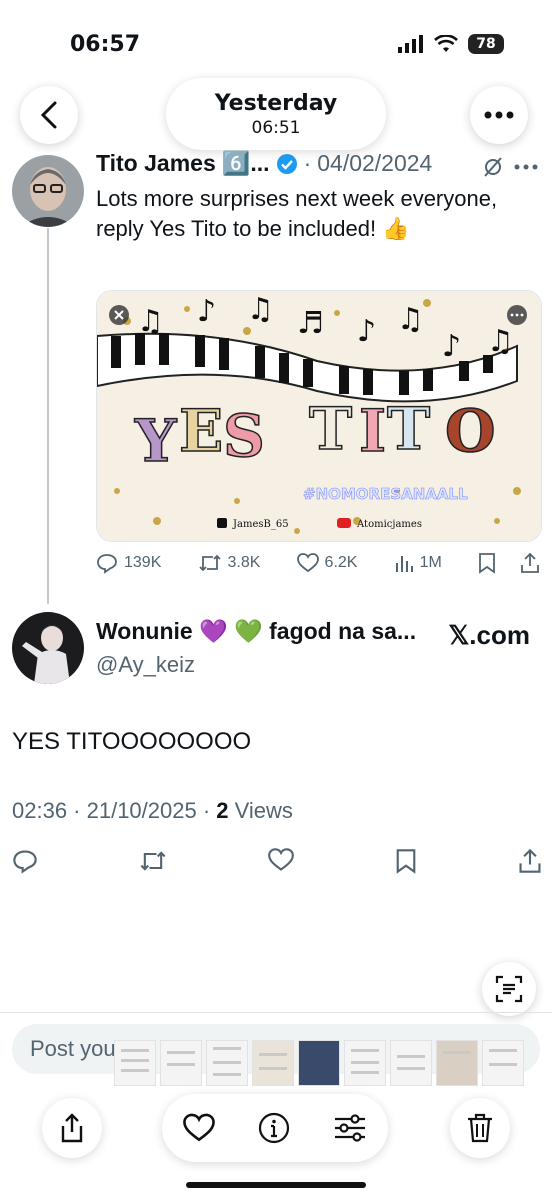 The image size is (552, 1200). What do you see at coordinates (143, 562) in the screenshot?
I see `reply-count: 139K` at bounding box center [143, 562].